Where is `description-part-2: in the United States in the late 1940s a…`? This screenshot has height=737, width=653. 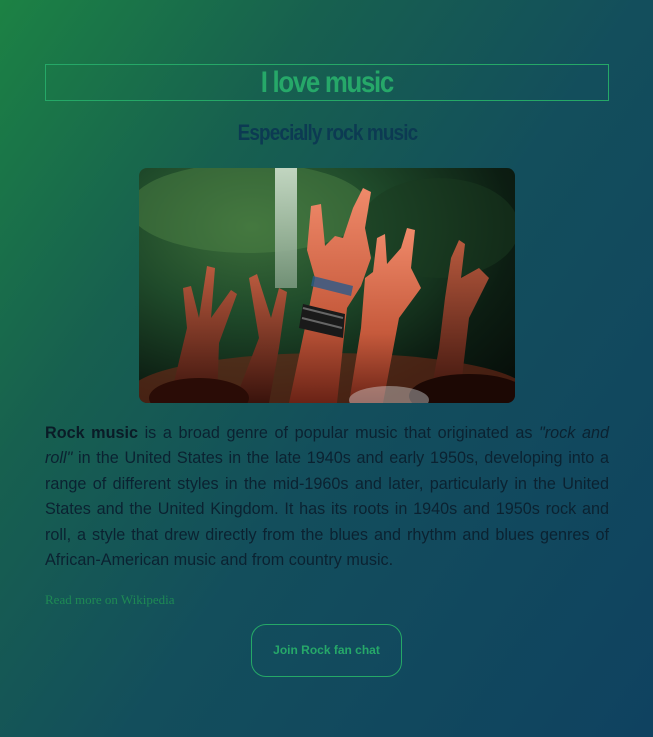 description-part-2: in the United States in the late 1940s a… is located at coordinates (327, 509).